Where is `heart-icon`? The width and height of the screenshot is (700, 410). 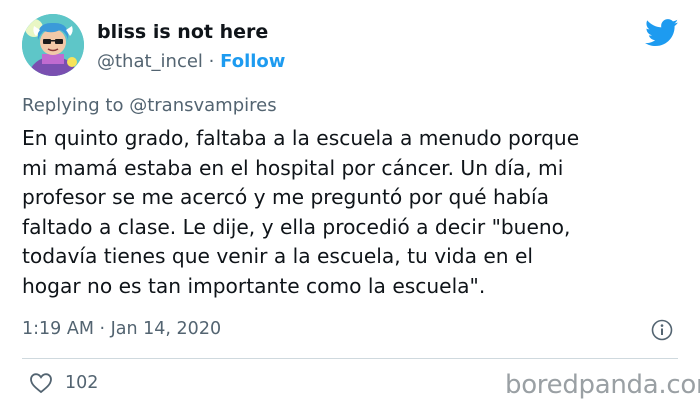
heart-icon is located at coordinates (41, 383).